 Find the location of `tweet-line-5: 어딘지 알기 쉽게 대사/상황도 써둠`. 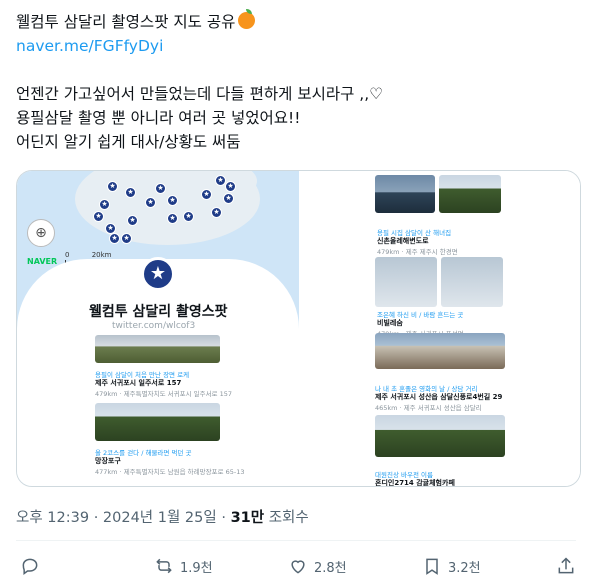

tweet-line-5: 어딘지 알기 쉽게 대사/상황도 써둠 is located at coordinates (128, 142).